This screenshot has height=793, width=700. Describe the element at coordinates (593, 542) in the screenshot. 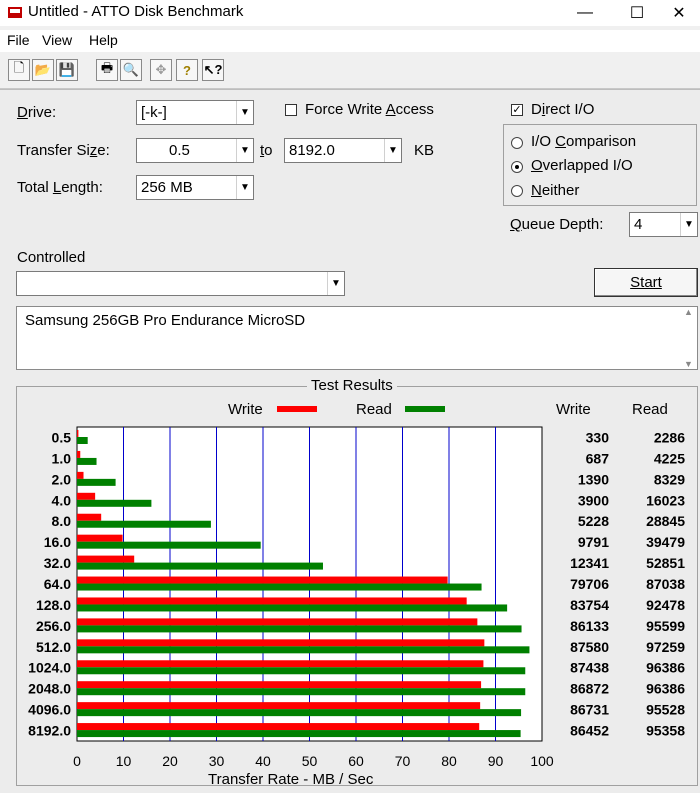

I see `write-value-label: 9791` at that location.